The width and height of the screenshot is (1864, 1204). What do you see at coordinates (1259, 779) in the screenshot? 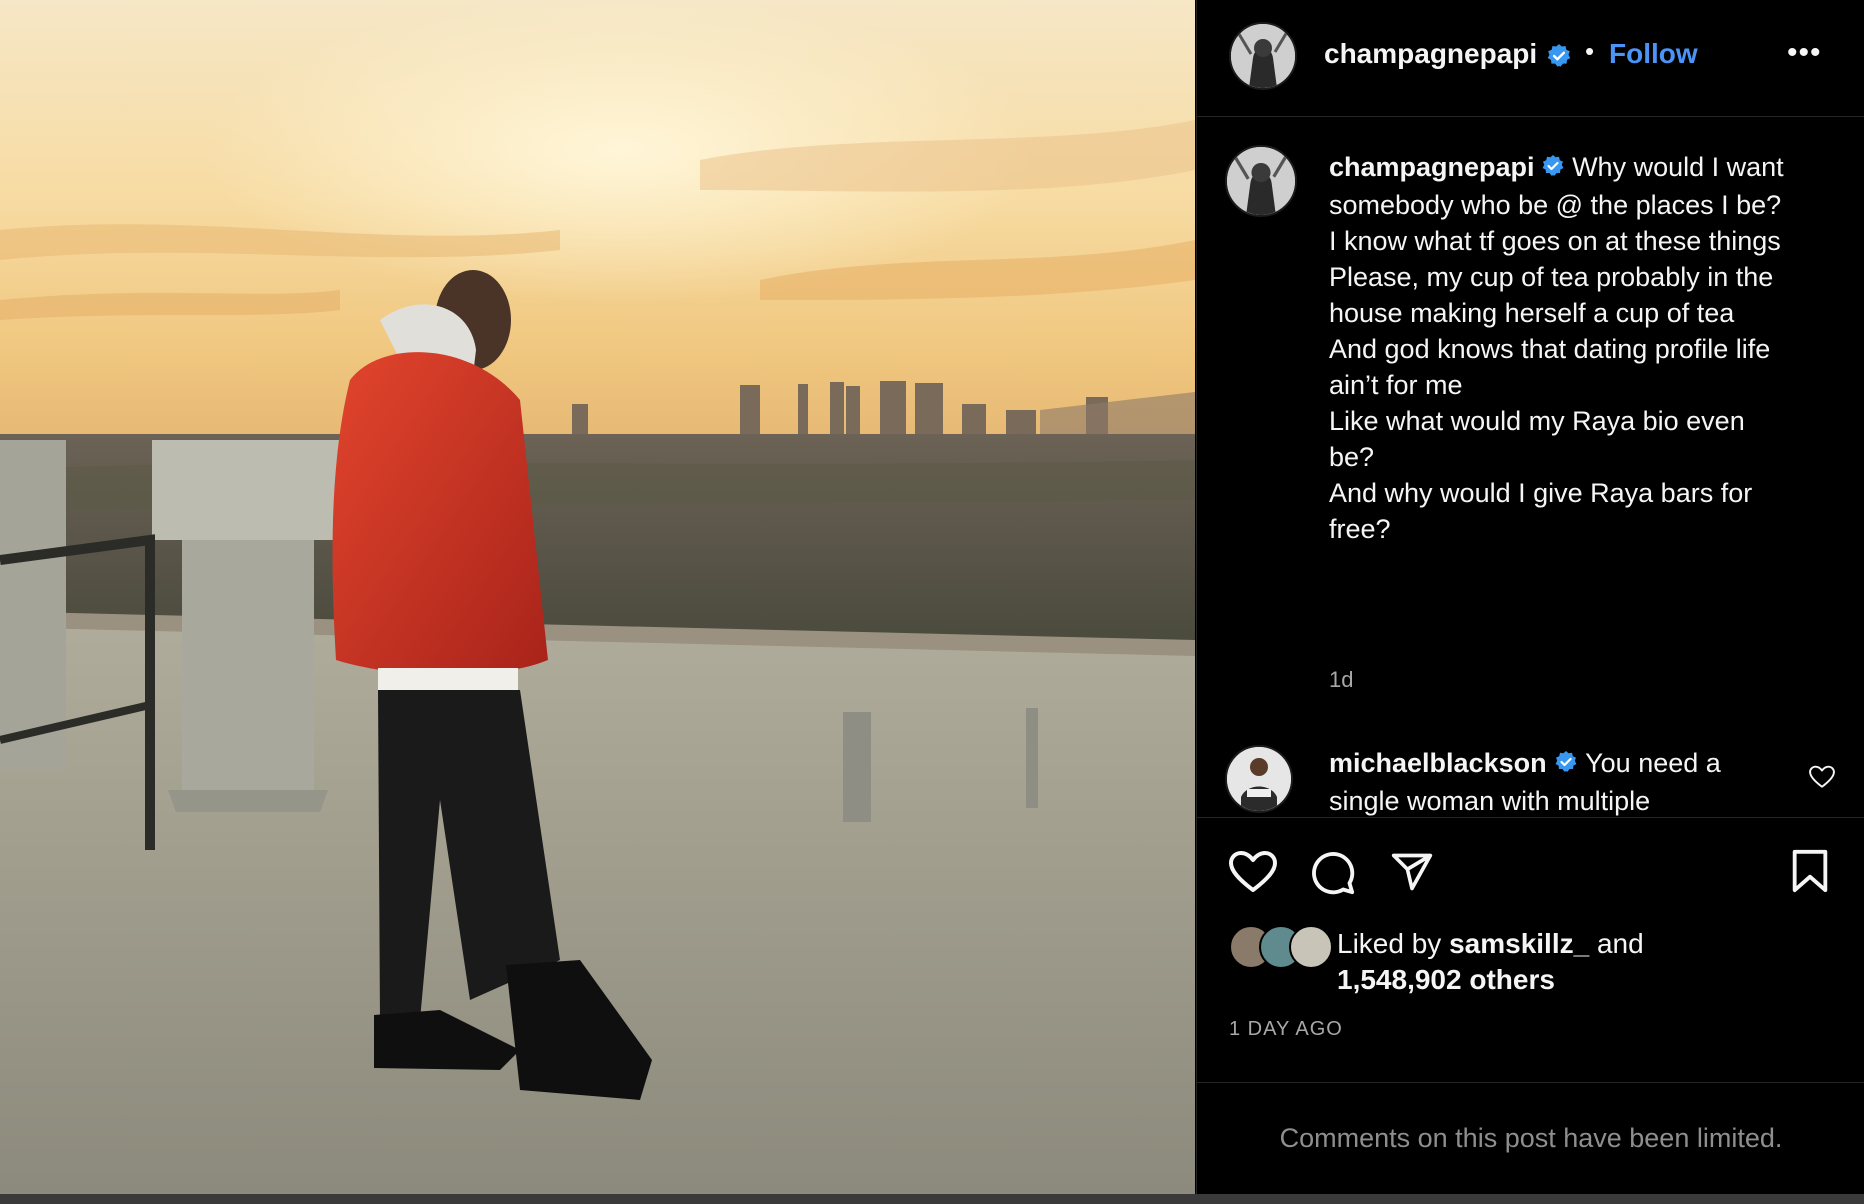
I see `commenter-avatar` at bounding box center [1259, 779].